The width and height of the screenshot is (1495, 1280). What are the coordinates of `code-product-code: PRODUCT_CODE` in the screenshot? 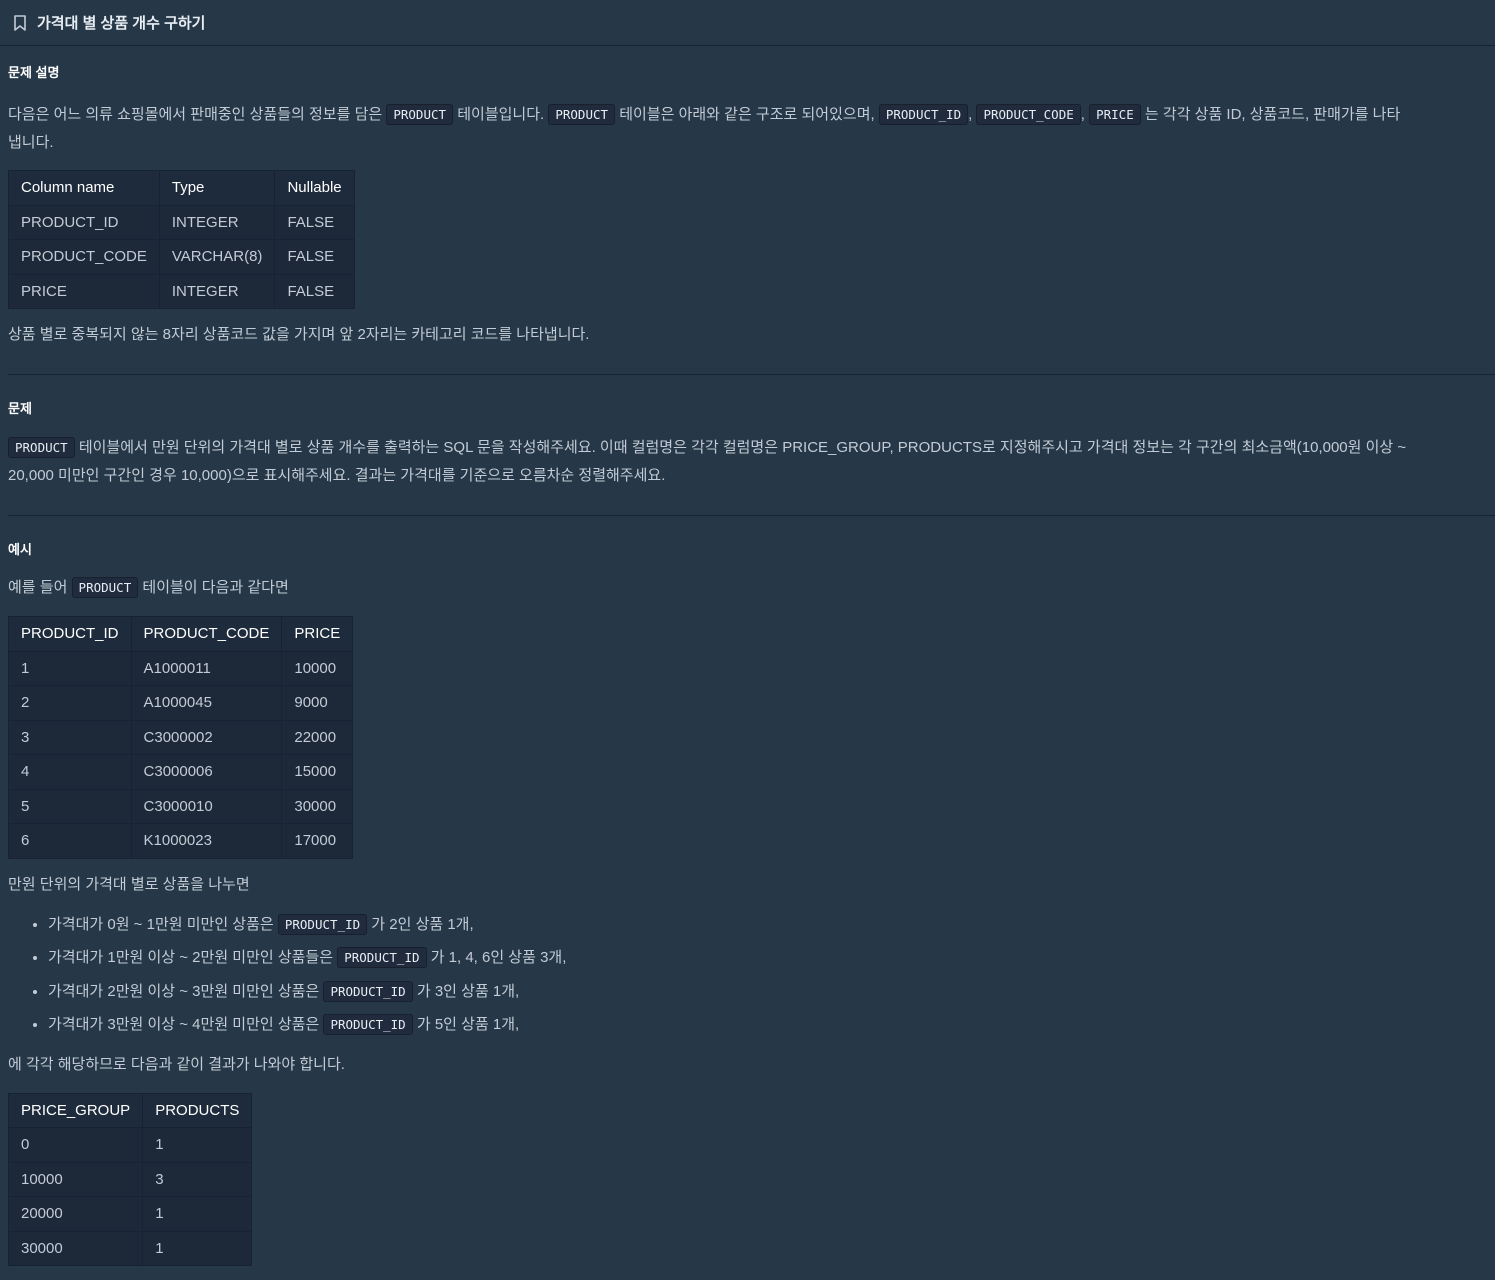 It's located at (1028, 114).